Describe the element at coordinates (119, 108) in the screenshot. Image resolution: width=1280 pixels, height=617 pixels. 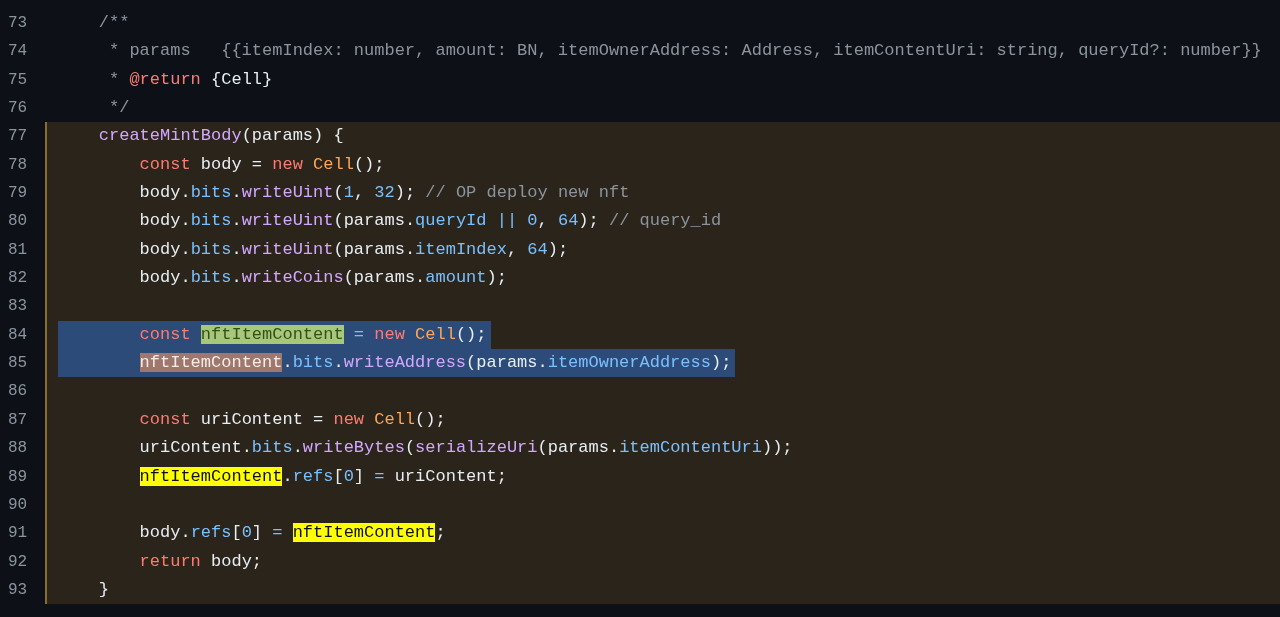
I see `code-line: */` at that location.